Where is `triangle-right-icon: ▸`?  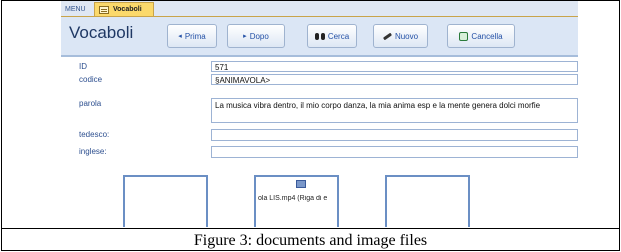
triangle-right-icon: ▸ is located at coordinates (245, 36).